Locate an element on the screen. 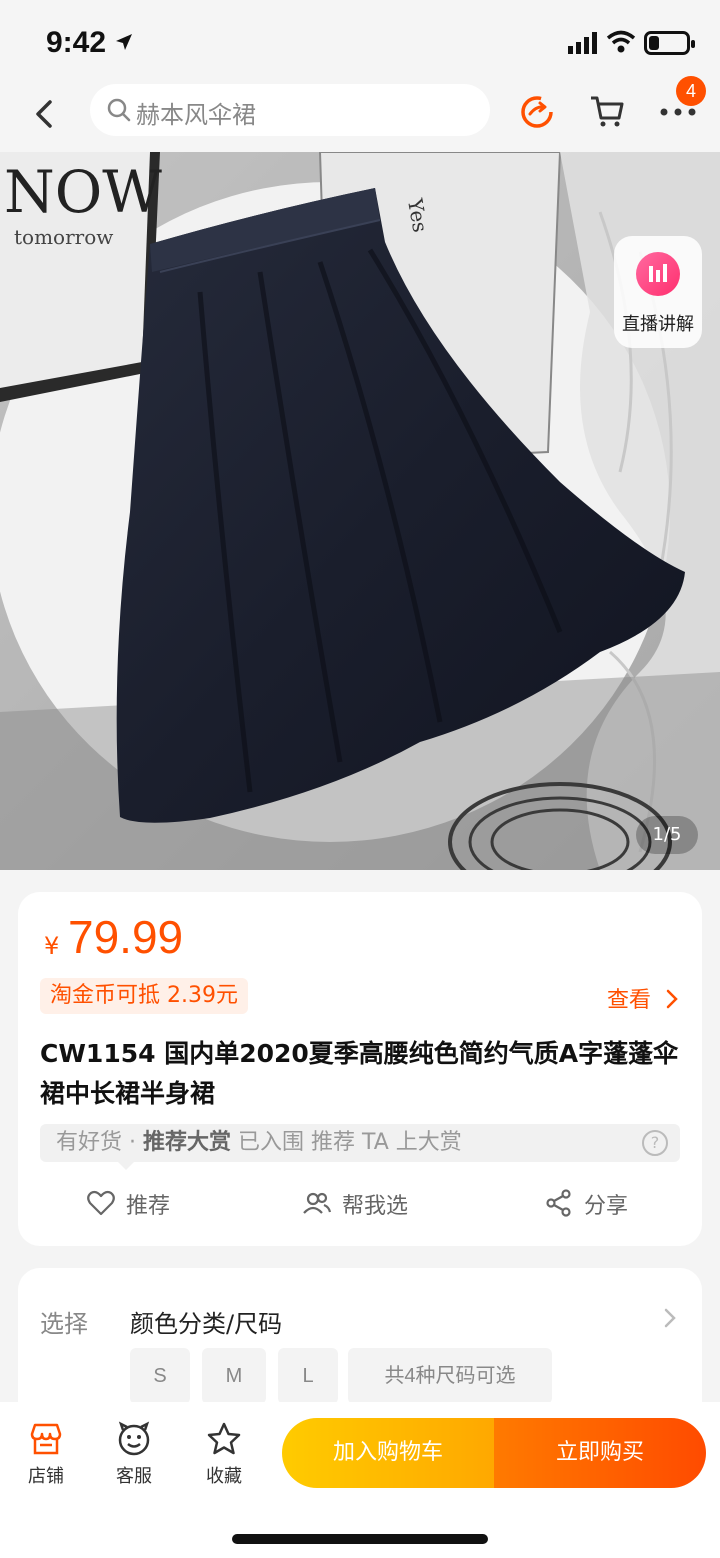 The height and width of the screenshot is (1558, 720). select-label: 选择 is located at coordinates (64, 1324).